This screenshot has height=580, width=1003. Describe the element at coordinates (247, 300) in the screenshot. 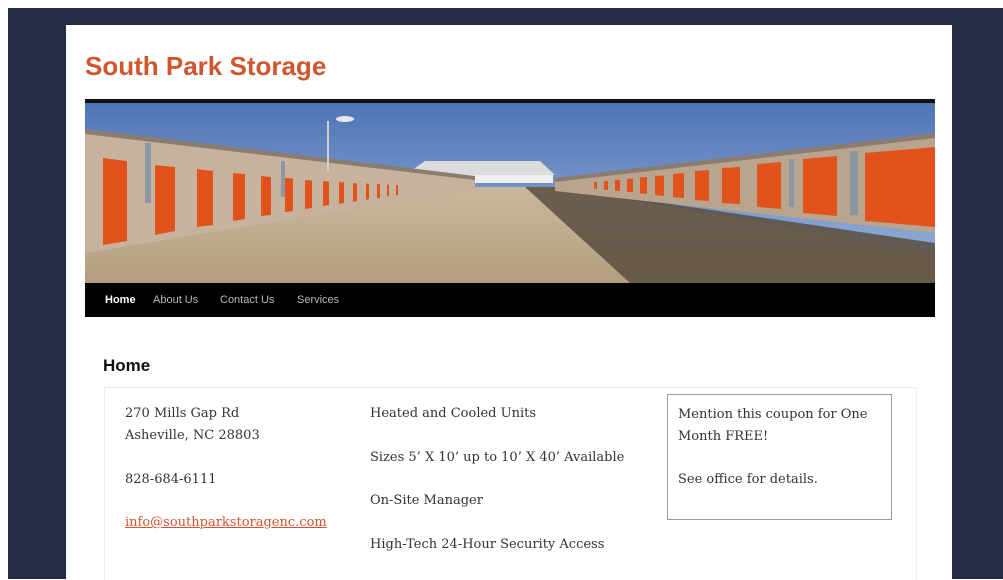

I see `nav-item-contact-us: Contact Us` at that location.